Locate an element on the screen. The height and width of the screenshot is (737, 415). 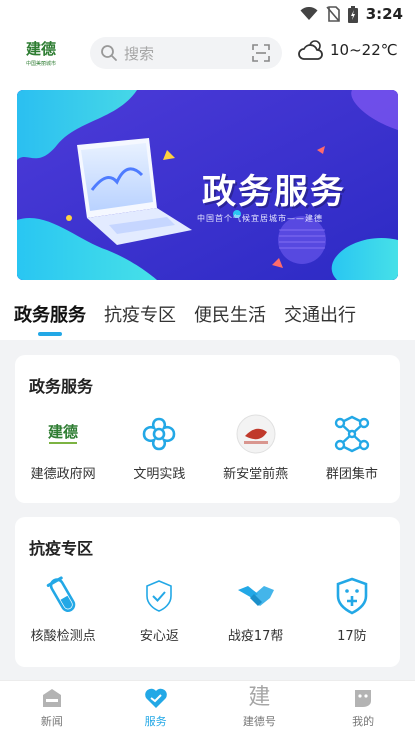
svg-text: 建德 is located at coordinates (63, 432).